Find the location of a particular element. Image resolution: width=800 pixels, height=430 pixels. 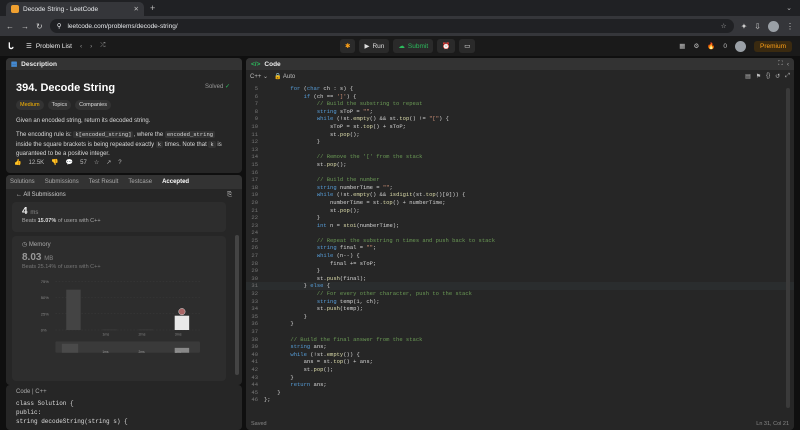

code-line: 24 is located at coordinates (520, 233).